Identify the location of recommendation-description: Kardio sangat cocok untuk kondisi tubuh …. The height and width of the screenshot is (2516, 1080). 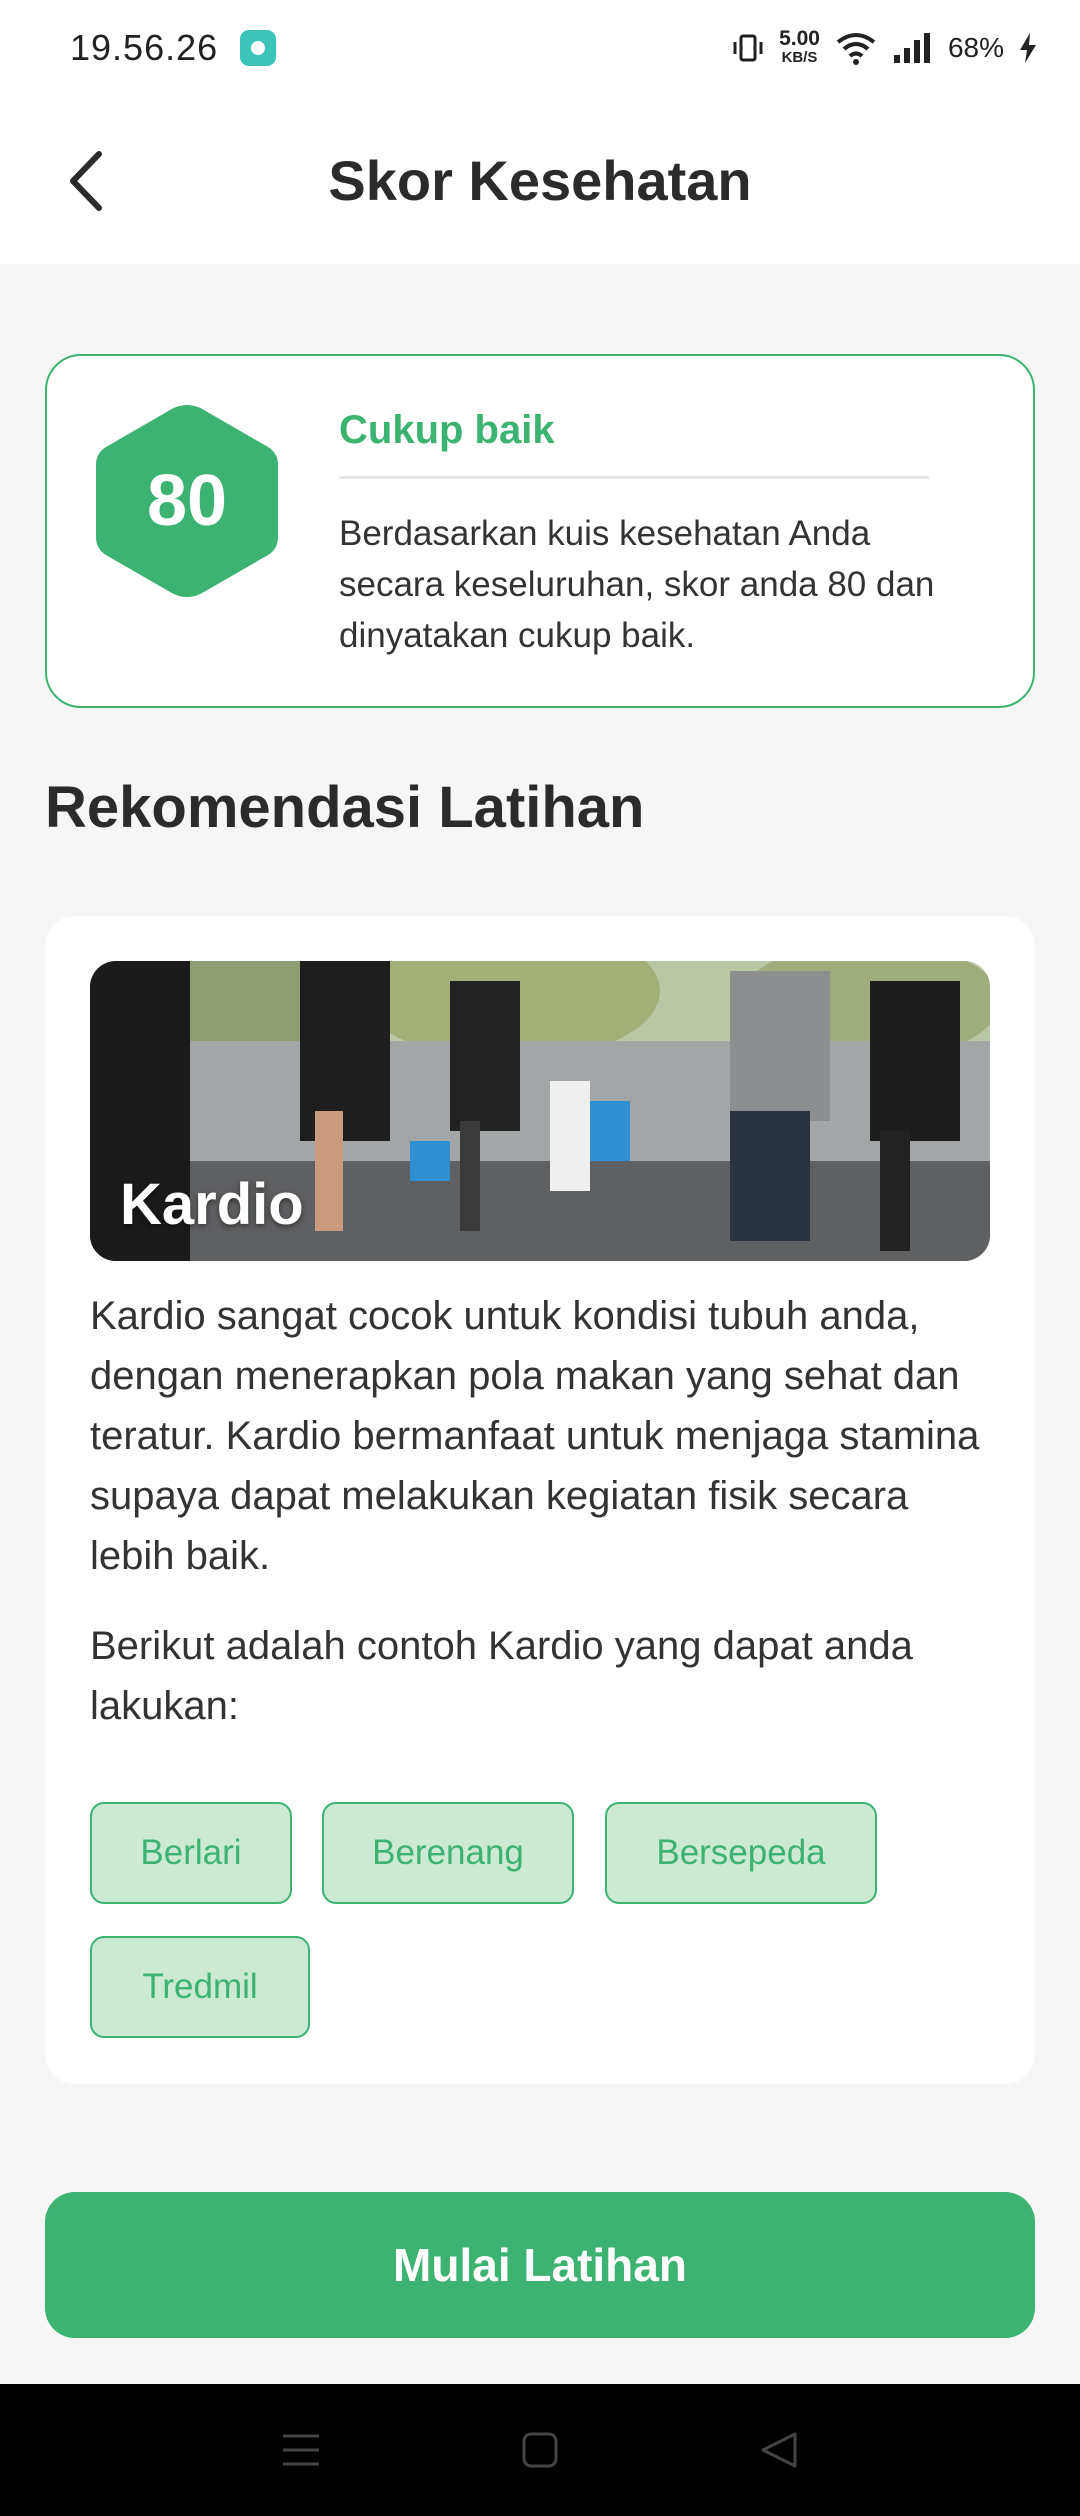
(535, 1436).